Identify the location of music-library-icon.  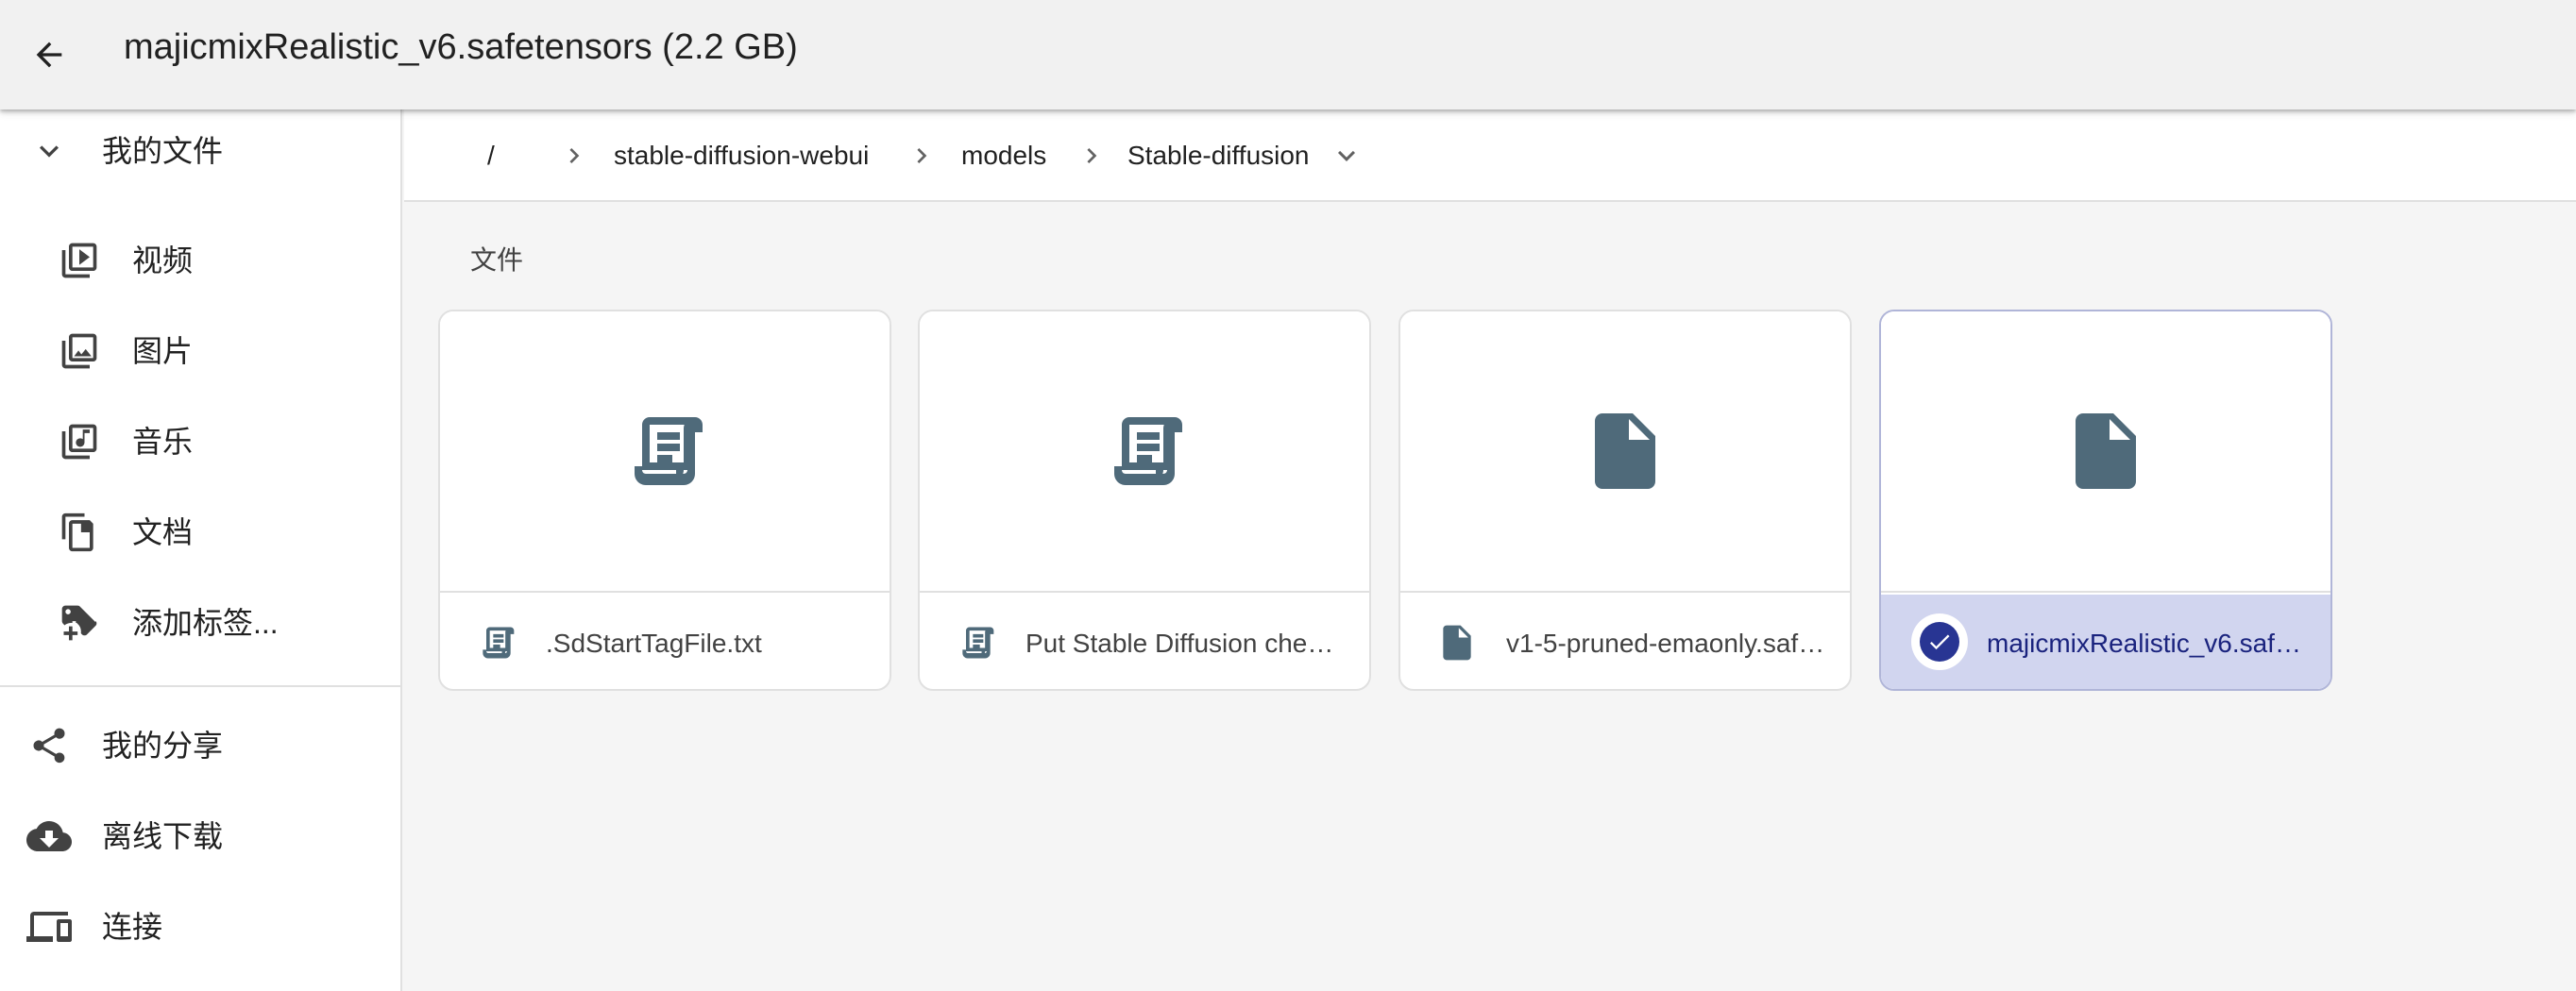
(79, 441).